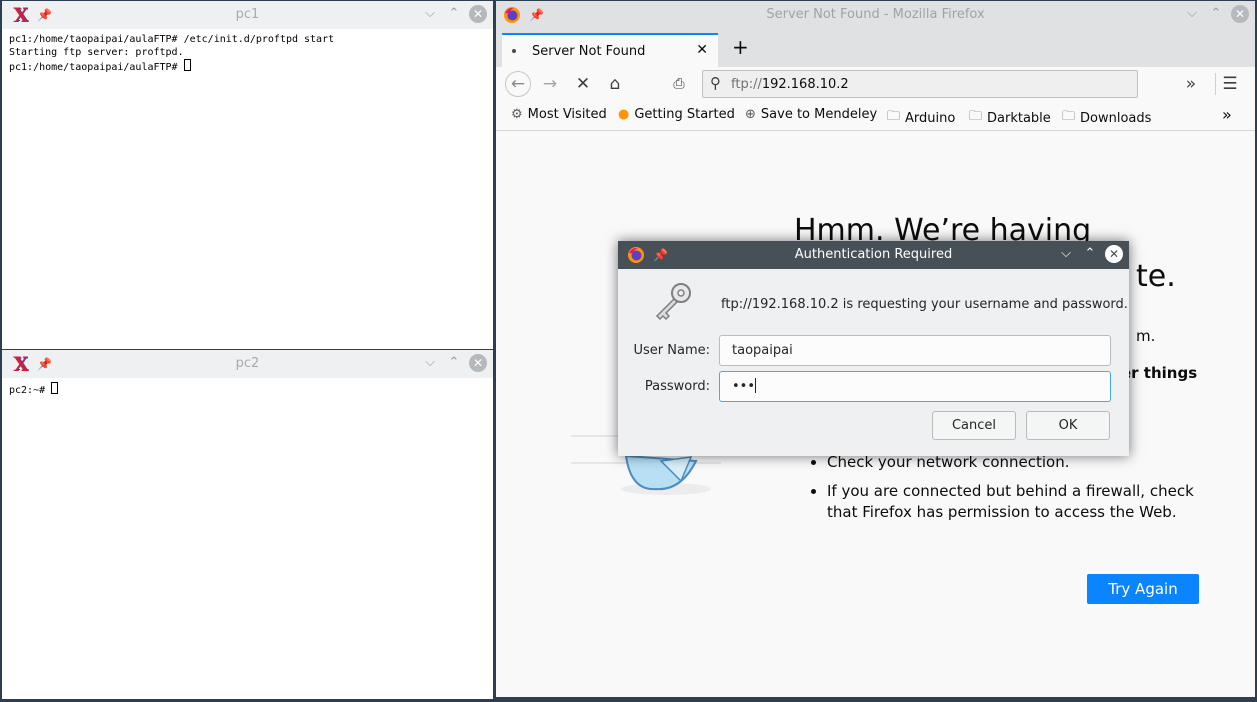 The image size is (1257, 702). What do you see at coordinates (589, 51) in the screenshot?
I see `tab-label: Server Not Found` at bounding box center [589, 51].